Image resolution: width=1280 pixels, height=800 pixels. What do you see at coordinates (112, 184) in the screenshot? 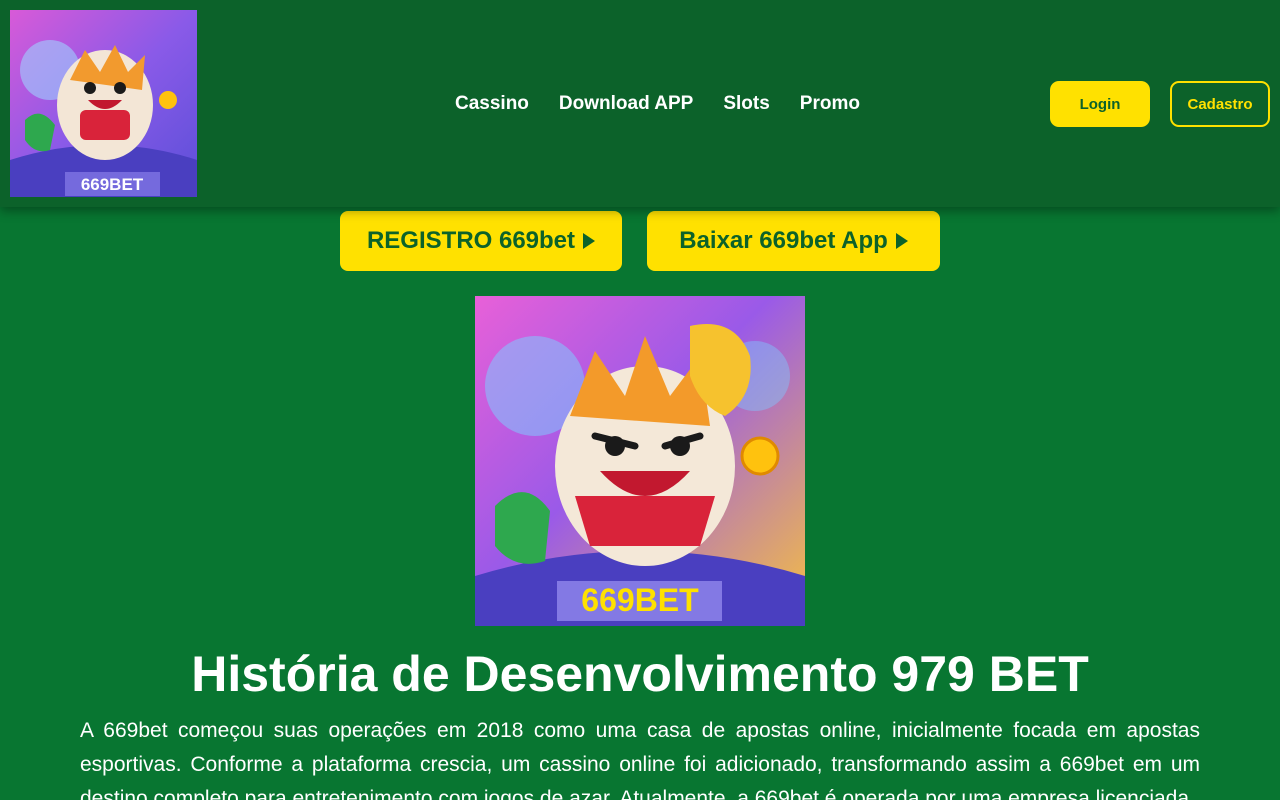
I see `logo-badge-text: 669BET` at bounding box center [112, 184].